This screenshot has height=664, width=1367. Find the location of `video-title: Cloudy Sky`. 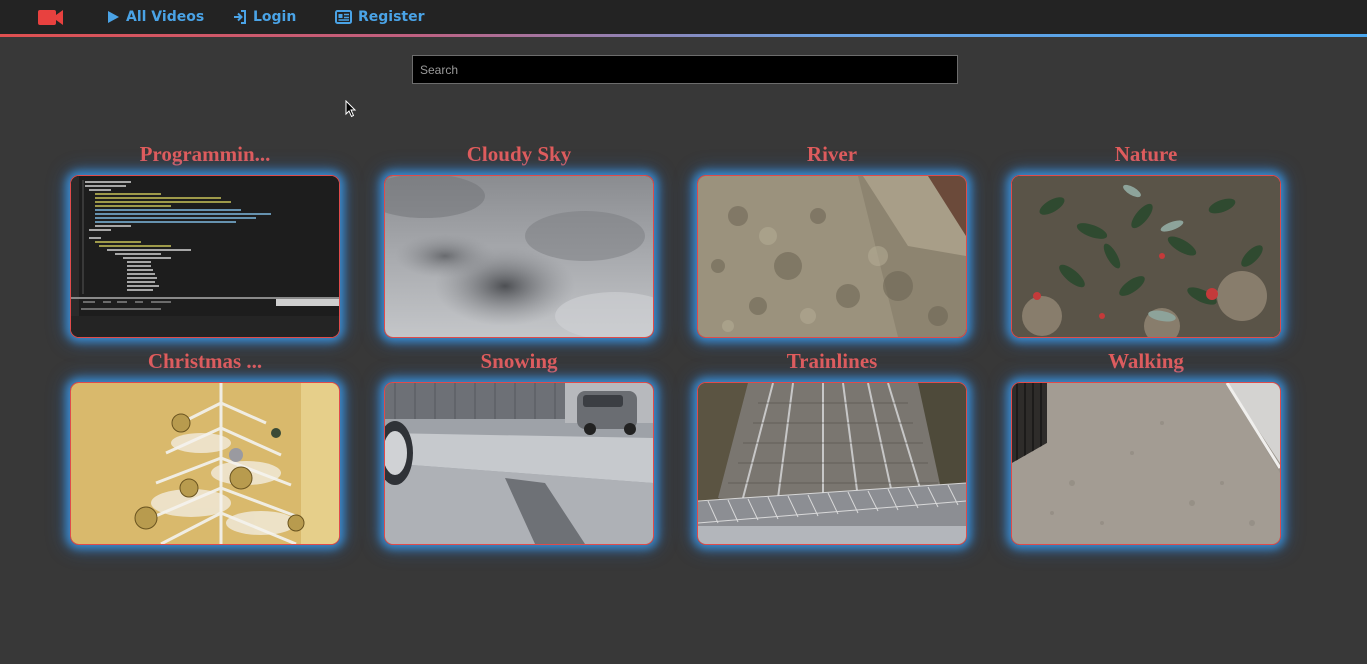

video-title: Cloudy Sky is located at coordinates (519, 154).